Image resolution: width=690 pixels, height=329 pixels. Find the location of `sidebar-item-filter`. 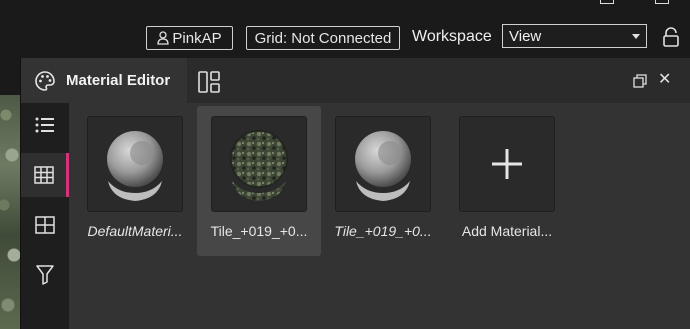

sidebar-item-filter is located at coordinates (45, 275).